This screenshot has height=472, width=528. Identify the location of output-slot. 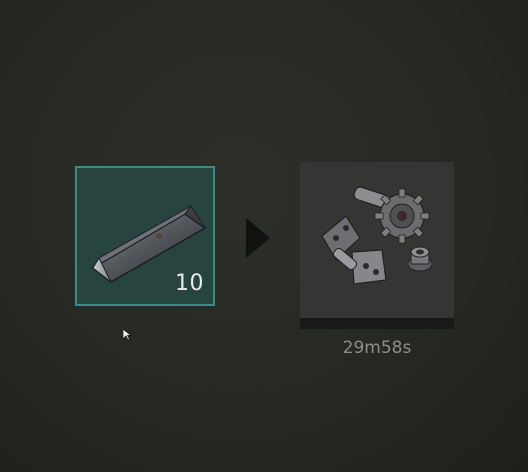
(377, 240).